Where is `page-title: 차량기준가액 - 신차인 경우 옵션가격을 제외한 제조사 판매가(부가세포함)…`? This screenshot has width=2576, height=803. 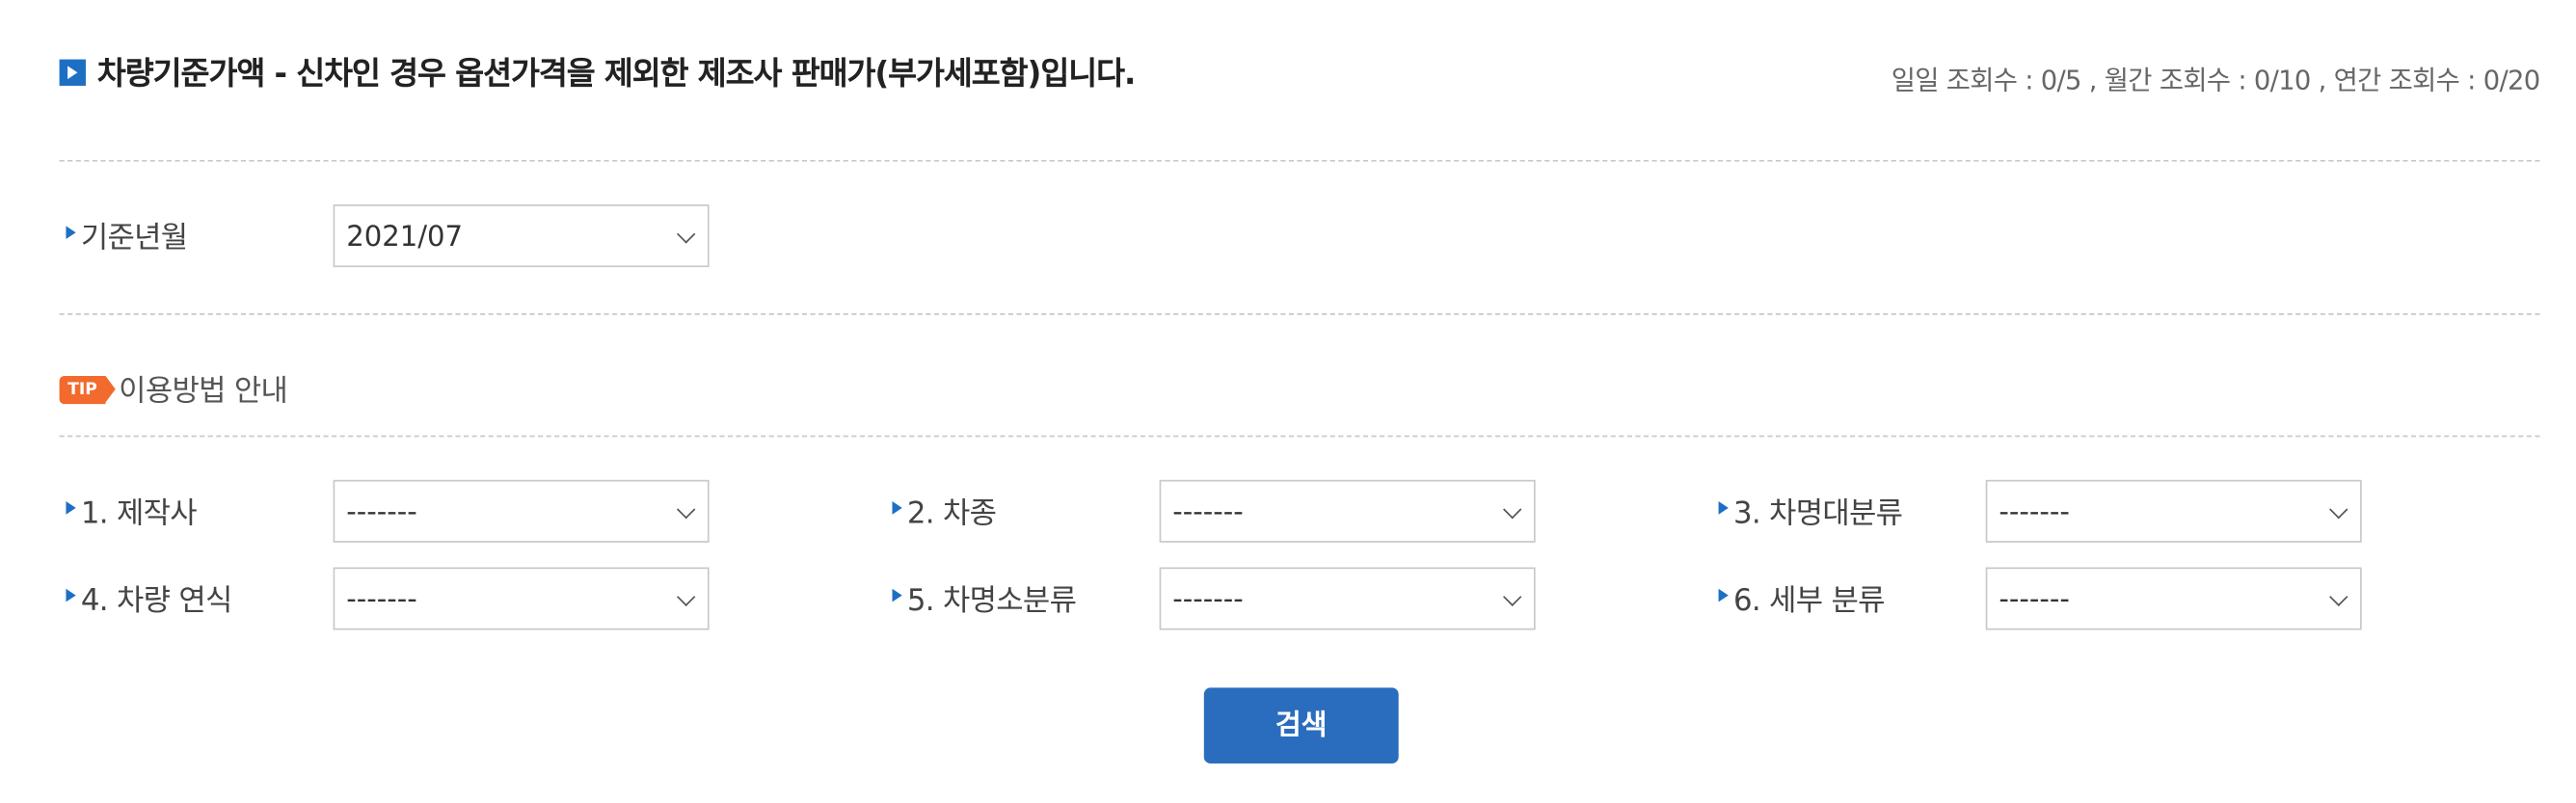 page-title: 차량기준가액 - 신차인 경우 옵션가격을 제외한 제조사 판매가(부가세포함)… is located at coordinates (616, 74).